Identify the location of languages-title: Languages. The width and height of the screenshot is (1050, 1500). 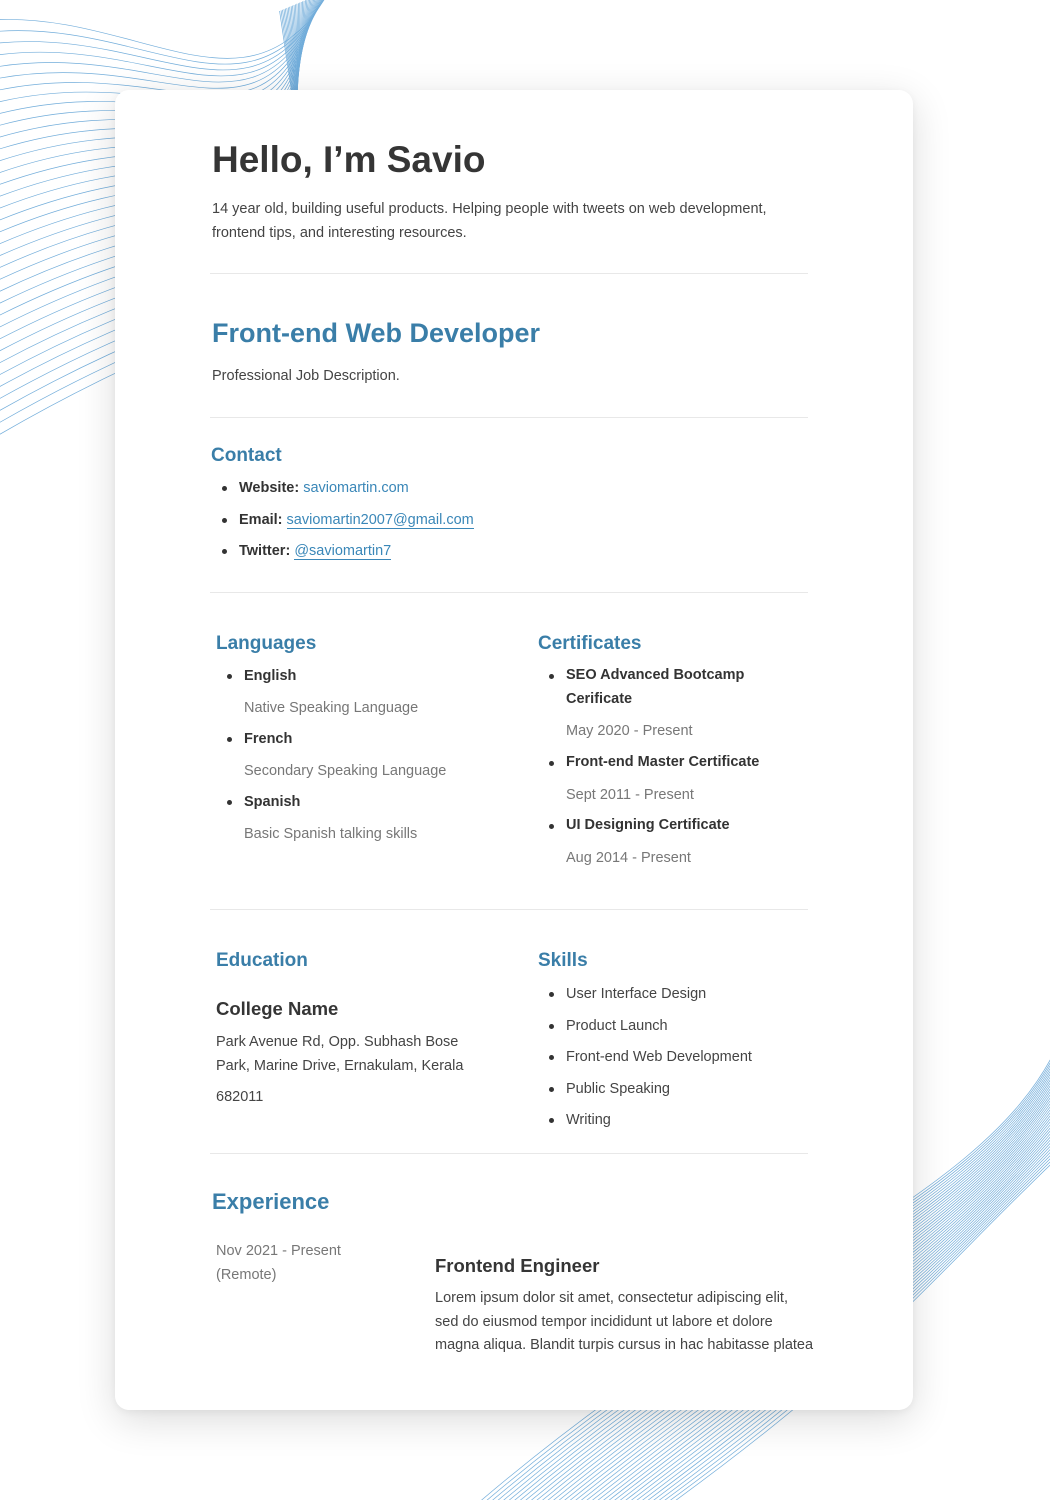
(266, 643).